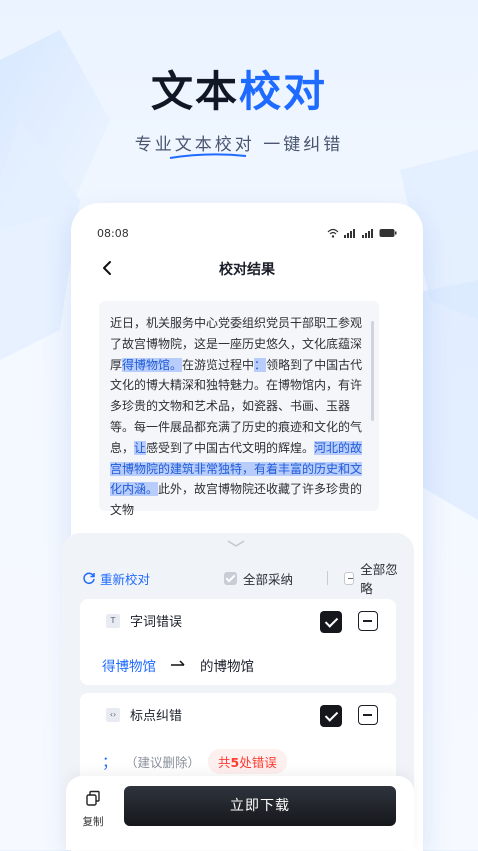 Image resolution: width=478 pixels, height=851 pixels. I want to click on download-button: 立即下载, so click(260, 806).